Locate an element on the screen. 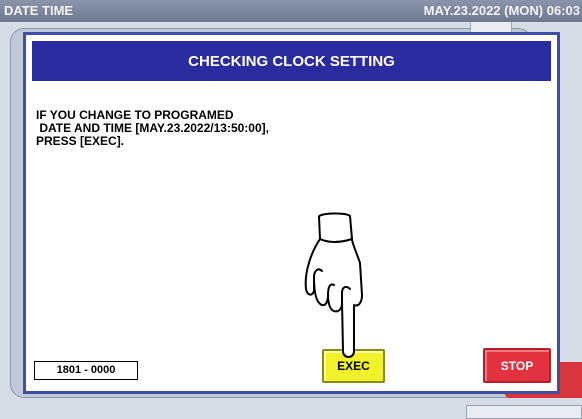 The height and width of the screenshot is (419, 582). message-code: 1801 - 0000 is located at coordinates (86, 370).